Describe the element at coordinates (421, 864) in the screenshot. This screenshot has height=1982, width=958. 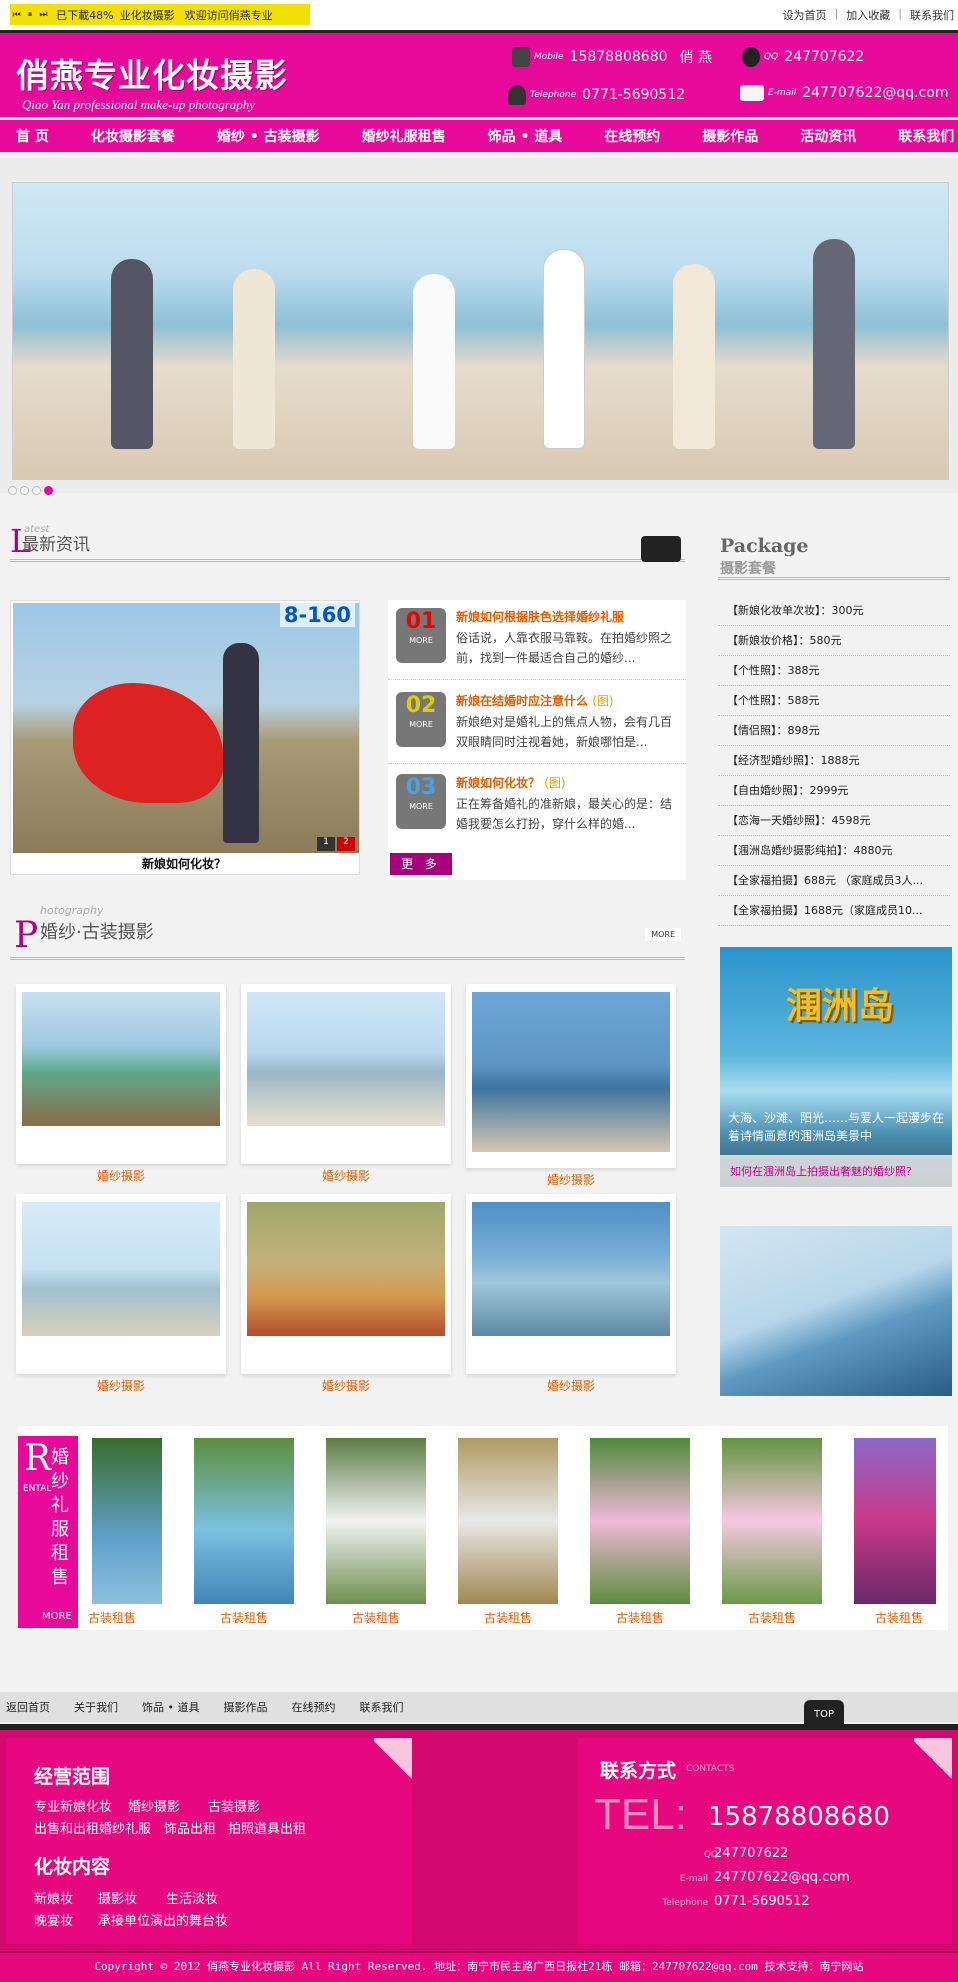
I see `news-more-button: 更 多` at that location.